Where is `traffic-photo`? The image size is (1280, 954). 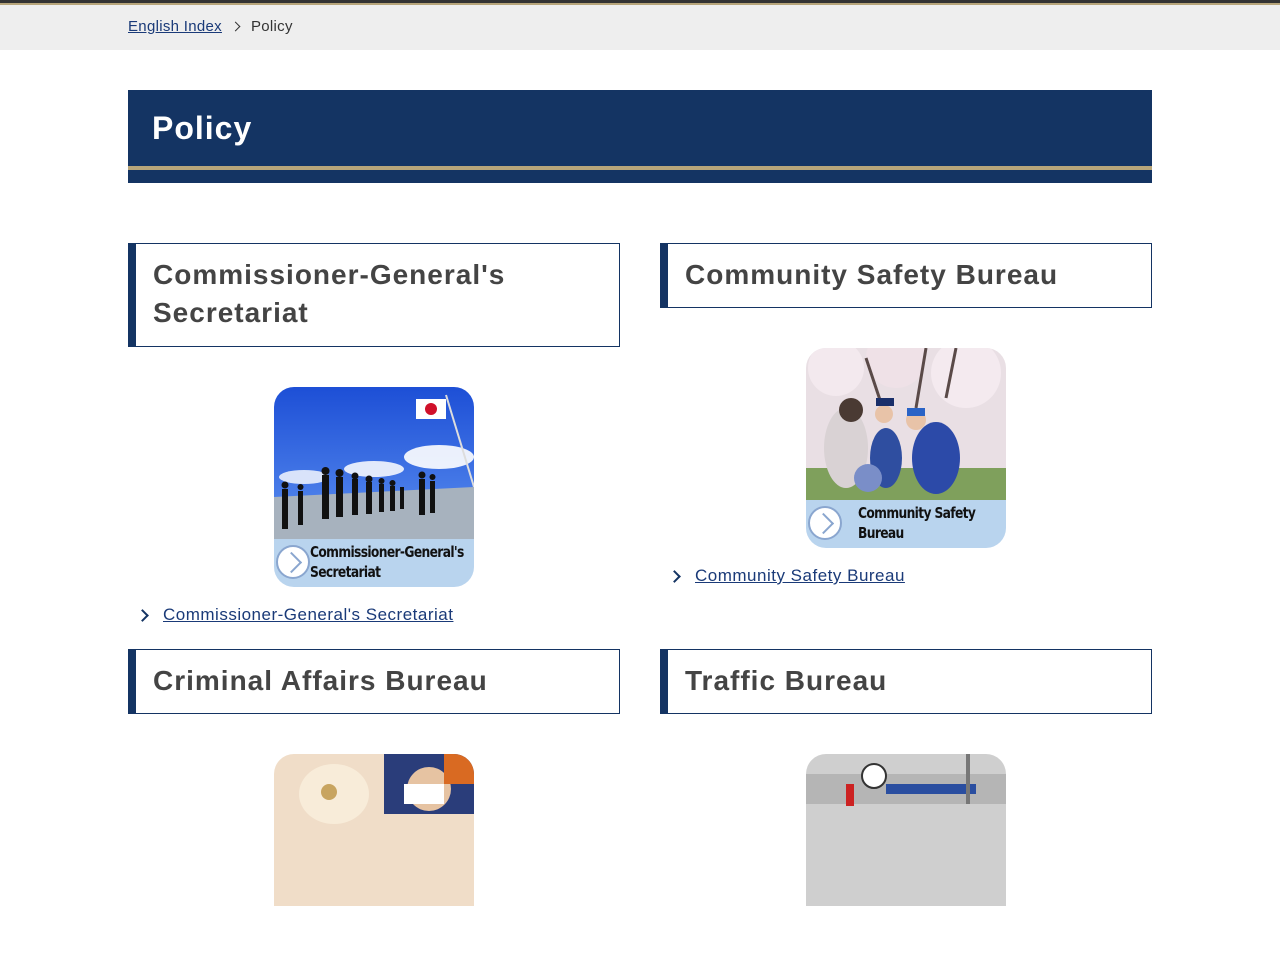 traffic-photo is located at coordinates (906, 830).